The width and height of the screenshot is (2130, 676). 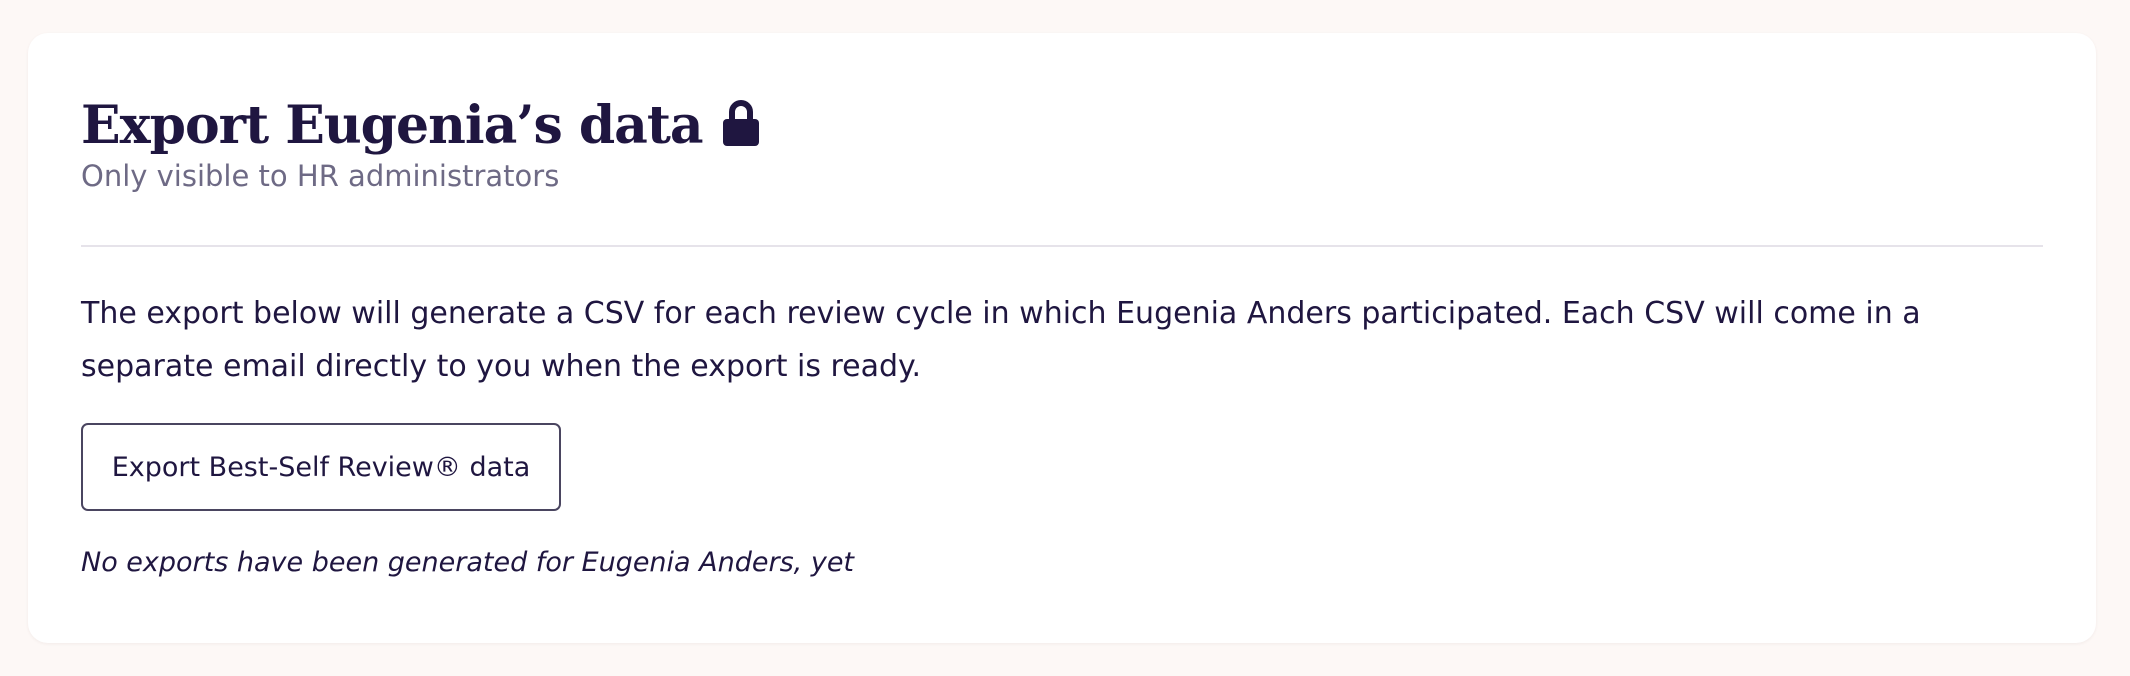 I want to click on page-title: Export Eugenia’s data, so click(x=392, y=125).